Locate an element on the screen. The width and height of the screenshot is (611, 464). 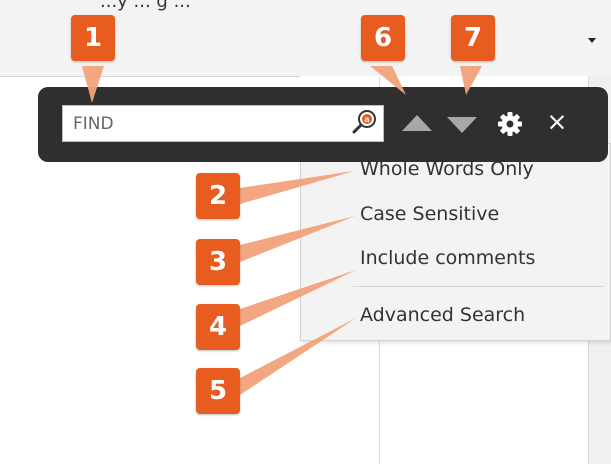
find-input is located at coordinates (223, 123).